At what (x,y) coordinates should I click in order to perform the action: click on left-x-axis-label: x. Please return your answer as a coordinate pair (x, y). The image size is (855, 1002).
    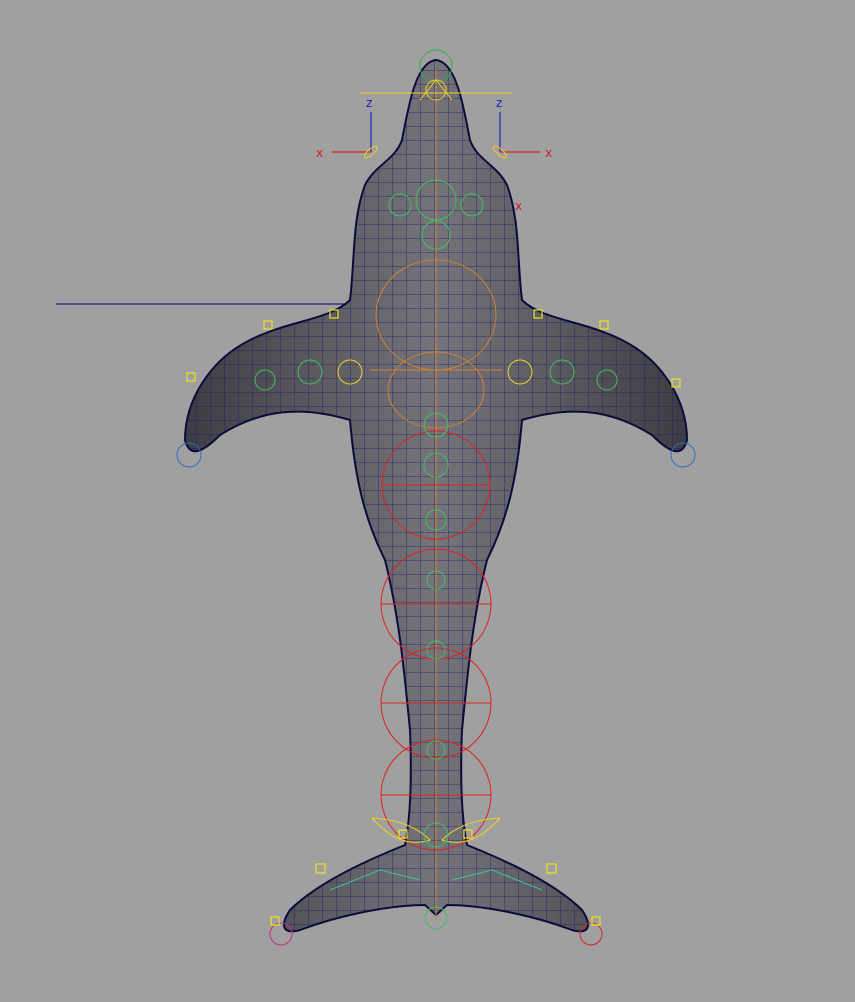
    Looking at the image, I should click on (319, 153).